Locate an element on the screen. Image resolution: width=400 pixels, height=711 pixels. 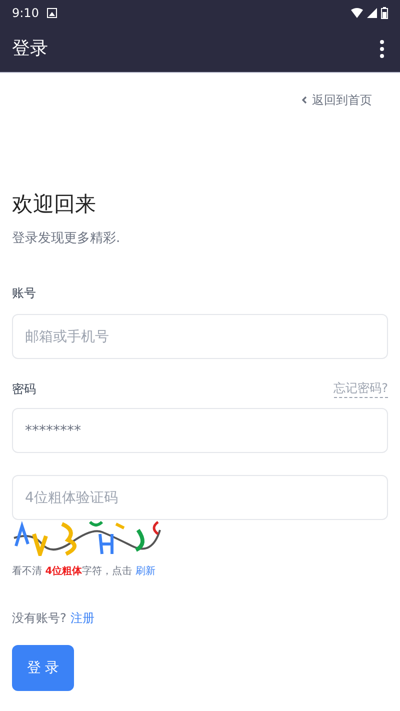
image-notification-icon is located at coordinates (51, 13).